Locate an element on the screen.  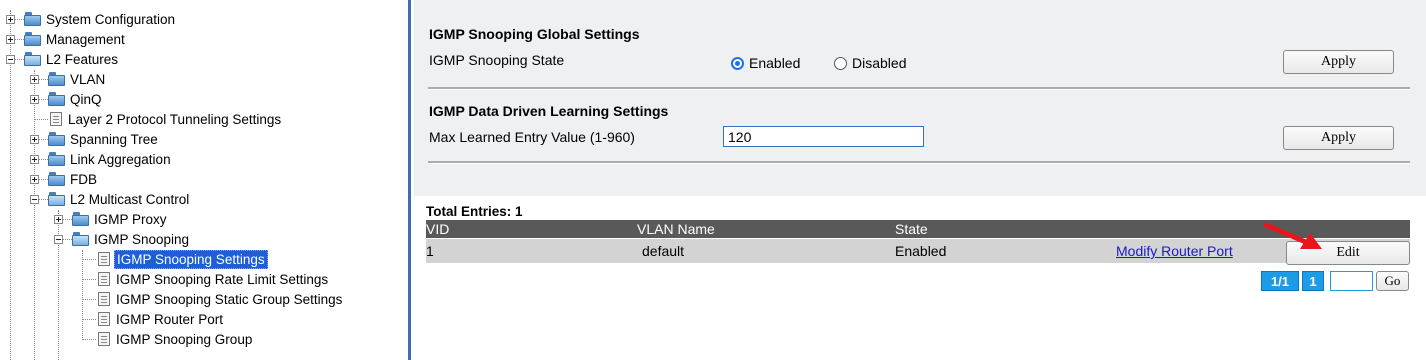
tree-item-l2-multicast-control: L2 Multicast Control is located at coordinates (119, 199).